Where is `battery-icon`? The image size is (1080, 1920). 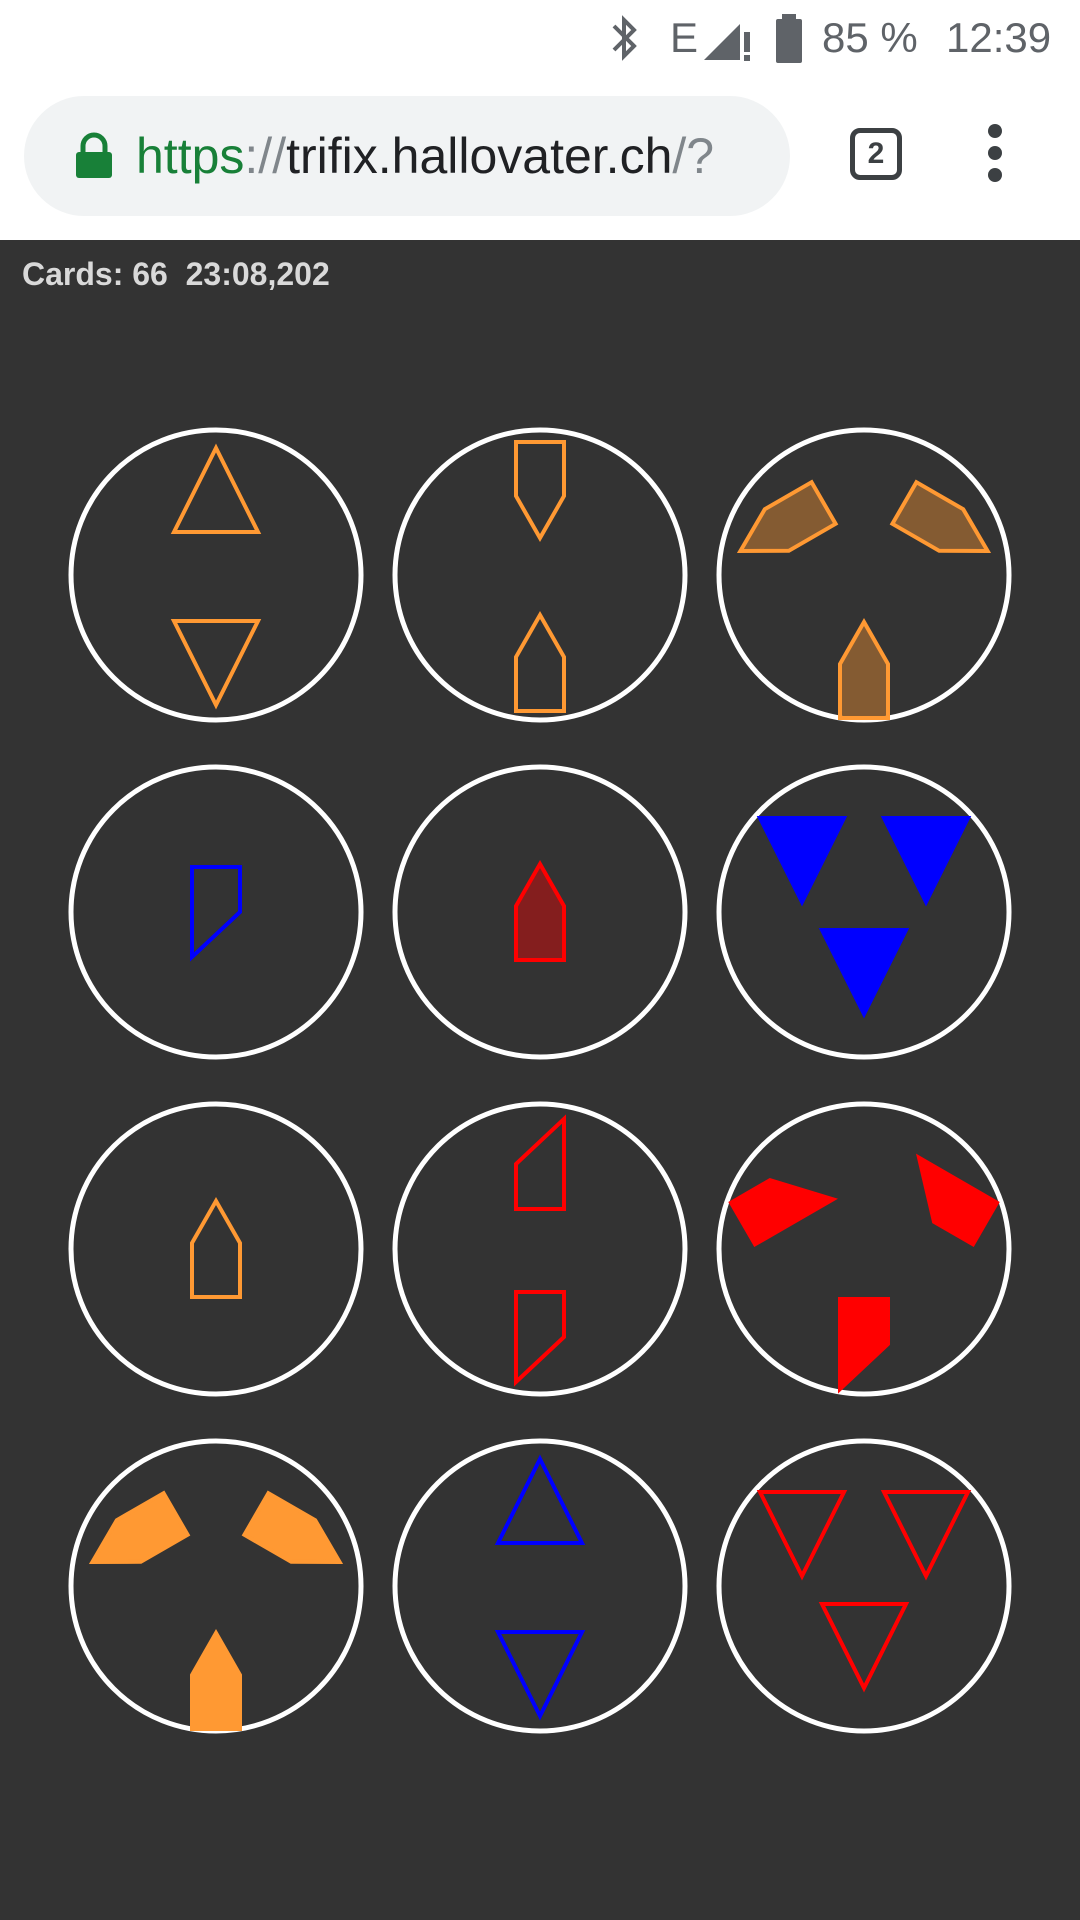 battery-icon is located at coordinates (789, 38).